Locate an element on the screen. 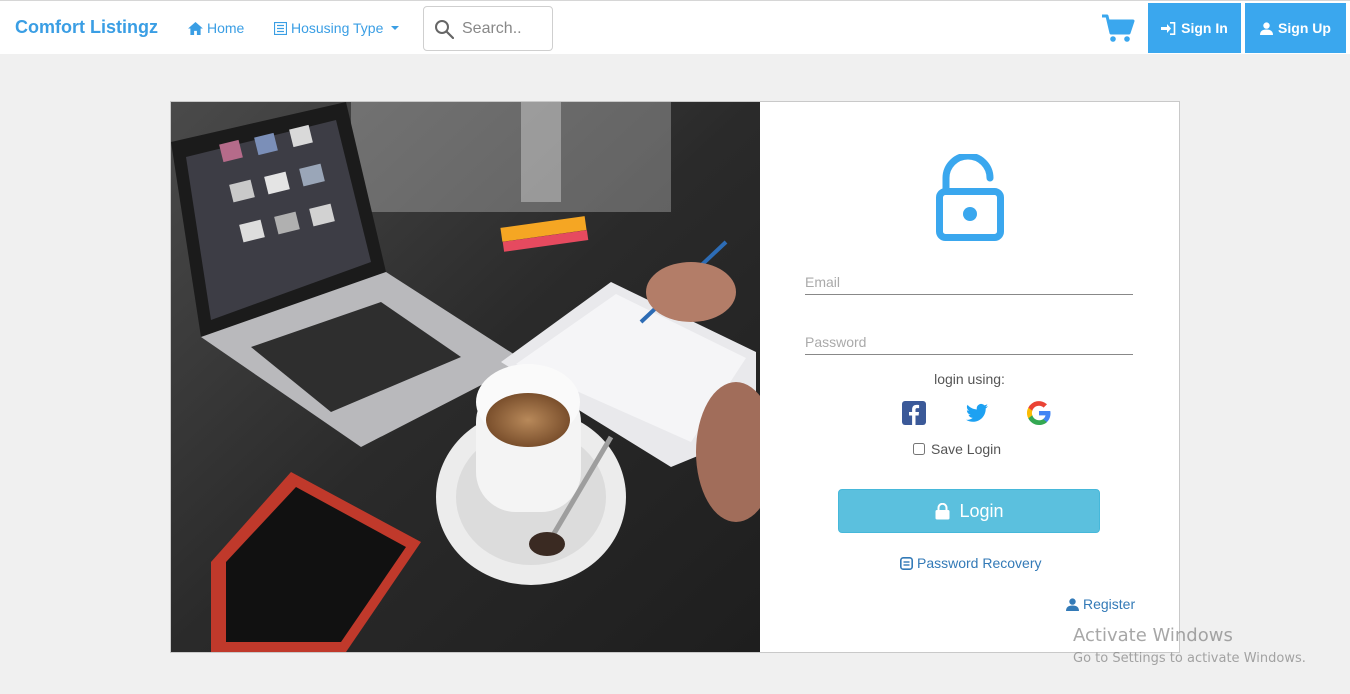  shopping-cart-icon is located at coordinates (1118, 28).